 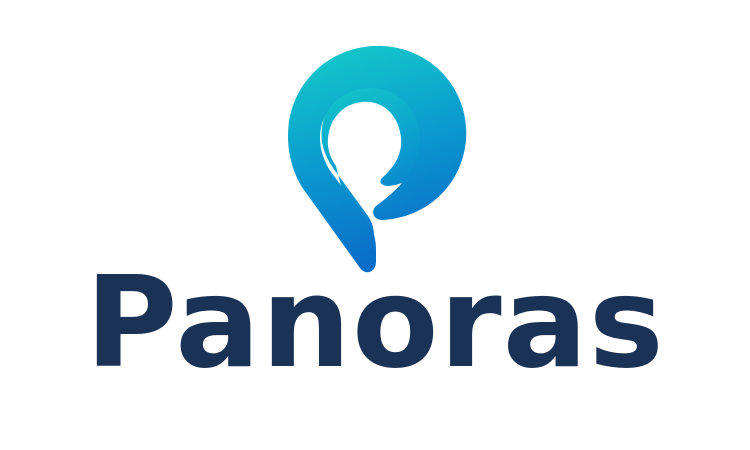 I want to click on location-pin-p-icon, so click(x=377, y=159).